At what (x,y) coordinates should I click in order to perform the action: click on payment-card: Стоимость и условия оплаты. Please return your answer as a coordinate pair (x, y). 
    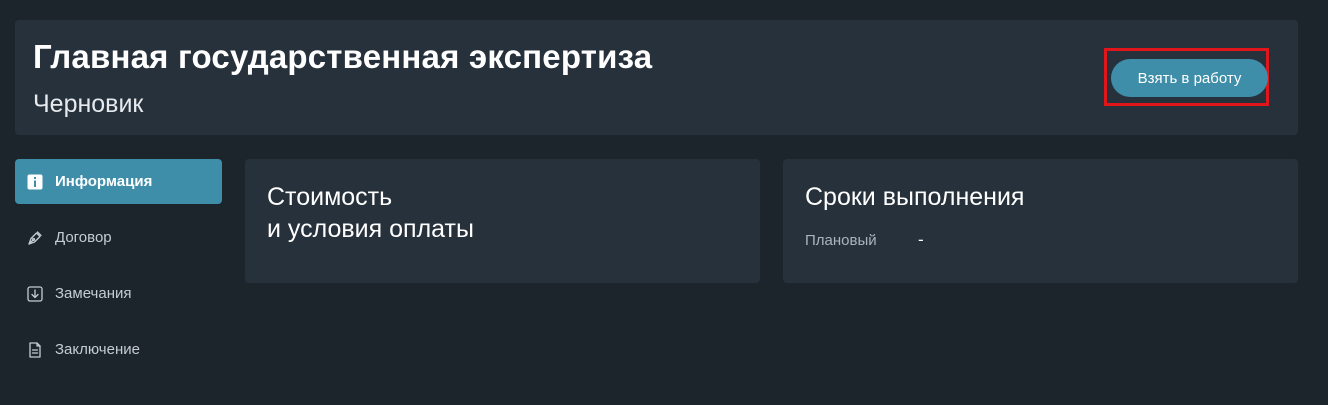
    Looking at the image, I should click on (502, 221).